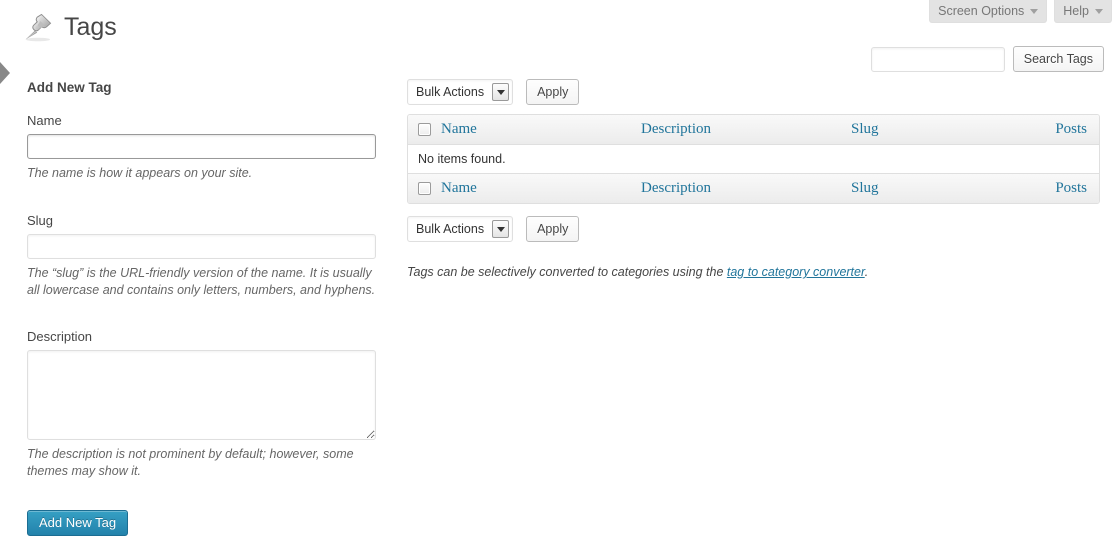 The image size is (1118, 556). I want to click on bulk-actions-select-bottom: Bulk Actions, so click(460, 229).